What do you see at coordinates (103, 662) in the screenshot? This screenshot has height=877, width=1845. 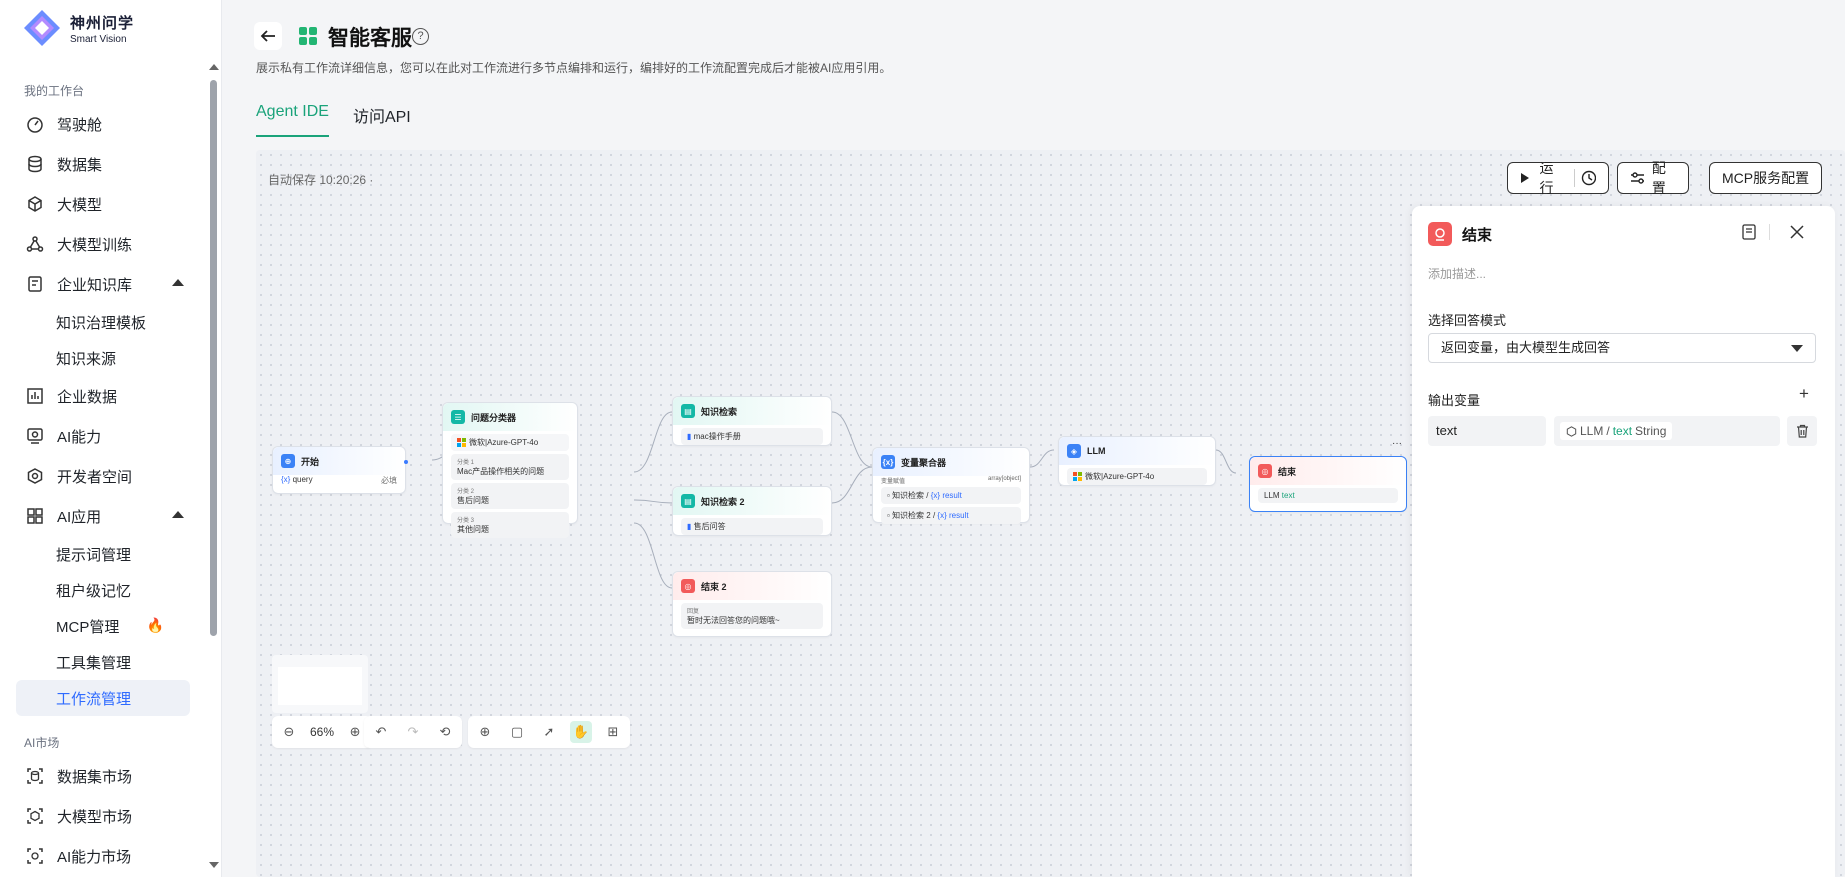 I see `sidebar-item-toolset-management: 工具集管理` at bounding box center [103, 662].